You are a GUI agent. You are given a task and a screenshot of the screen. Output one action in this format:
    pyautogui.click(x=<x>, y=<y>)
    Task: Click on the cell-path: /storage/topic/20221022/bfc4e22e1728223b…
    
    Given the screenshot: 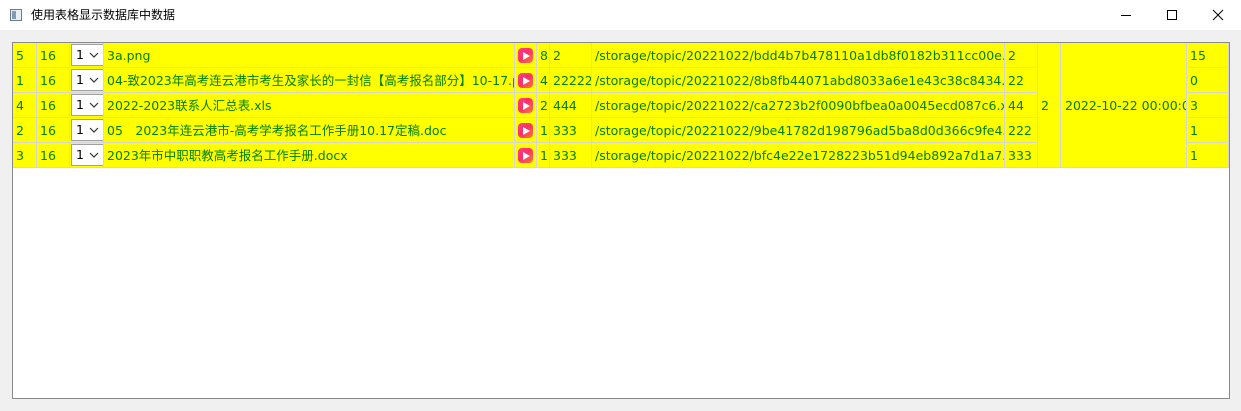 What is the action you would take?
    pyautogui.click(x=798, y=155)
    